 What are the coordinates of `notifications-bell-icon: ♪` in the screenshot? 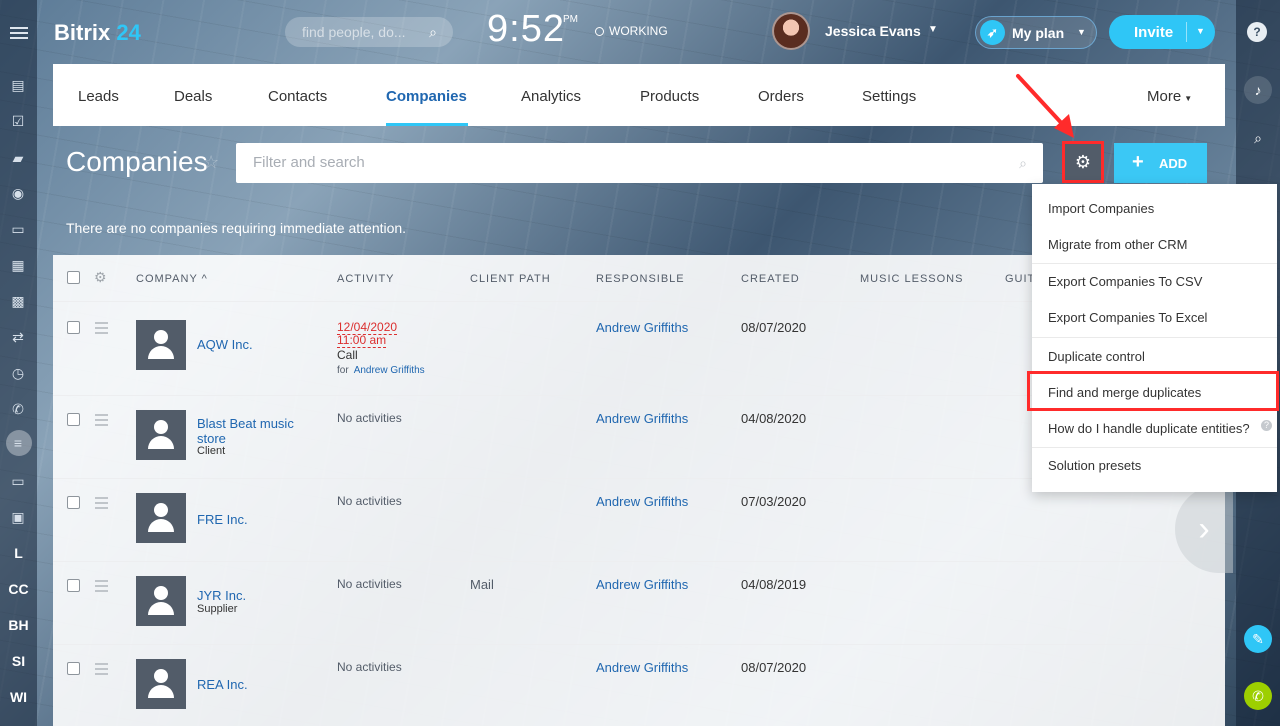 It's located at (1258, 90).